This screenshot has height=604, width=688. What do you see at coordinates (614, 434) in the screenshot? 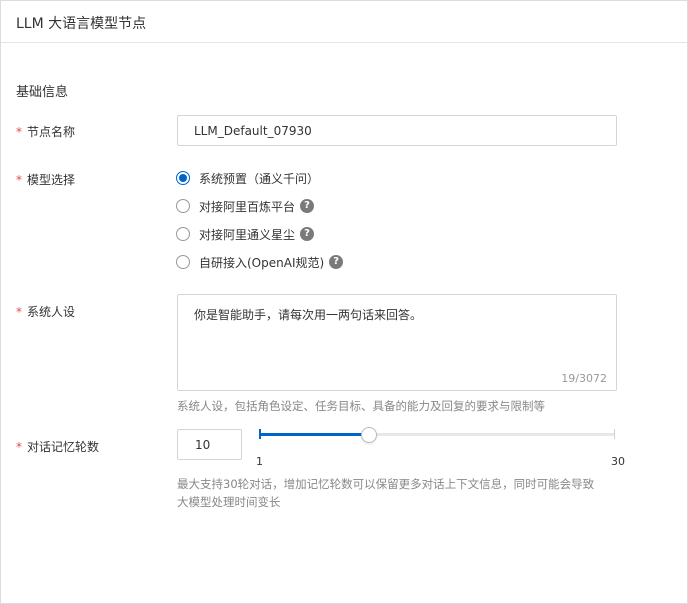
I see `slider-end-mark` at bounding box center [614, 434].